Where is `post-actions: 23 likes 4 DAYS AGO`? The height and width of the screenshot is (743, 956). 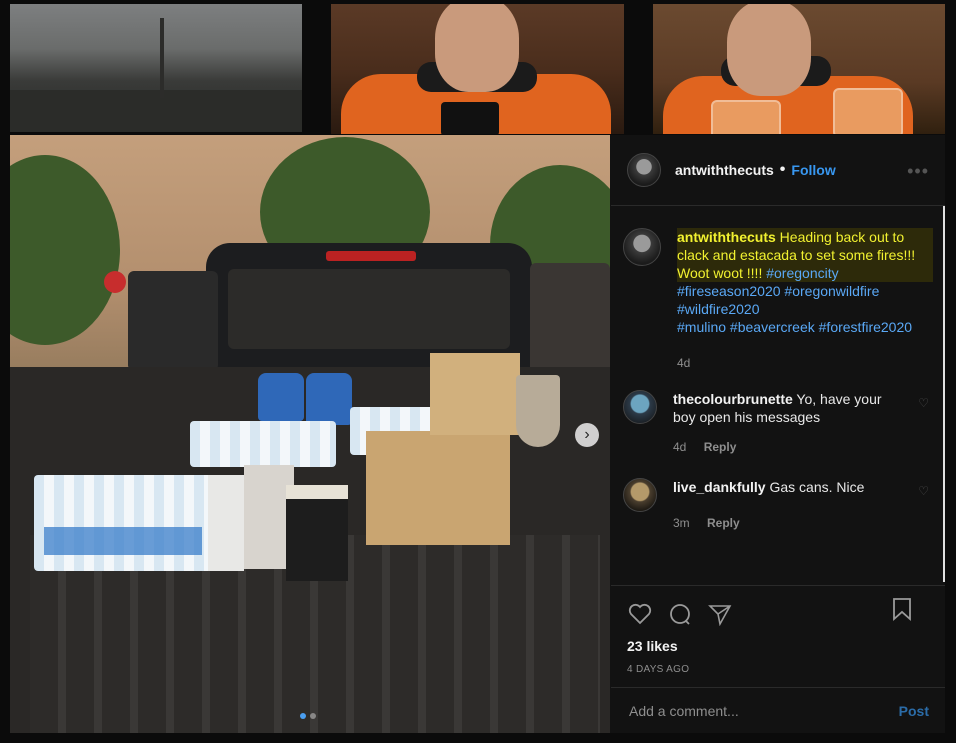 post-actions: 23 likes 4 DAYS AGO is located at coordinates (778, 630).